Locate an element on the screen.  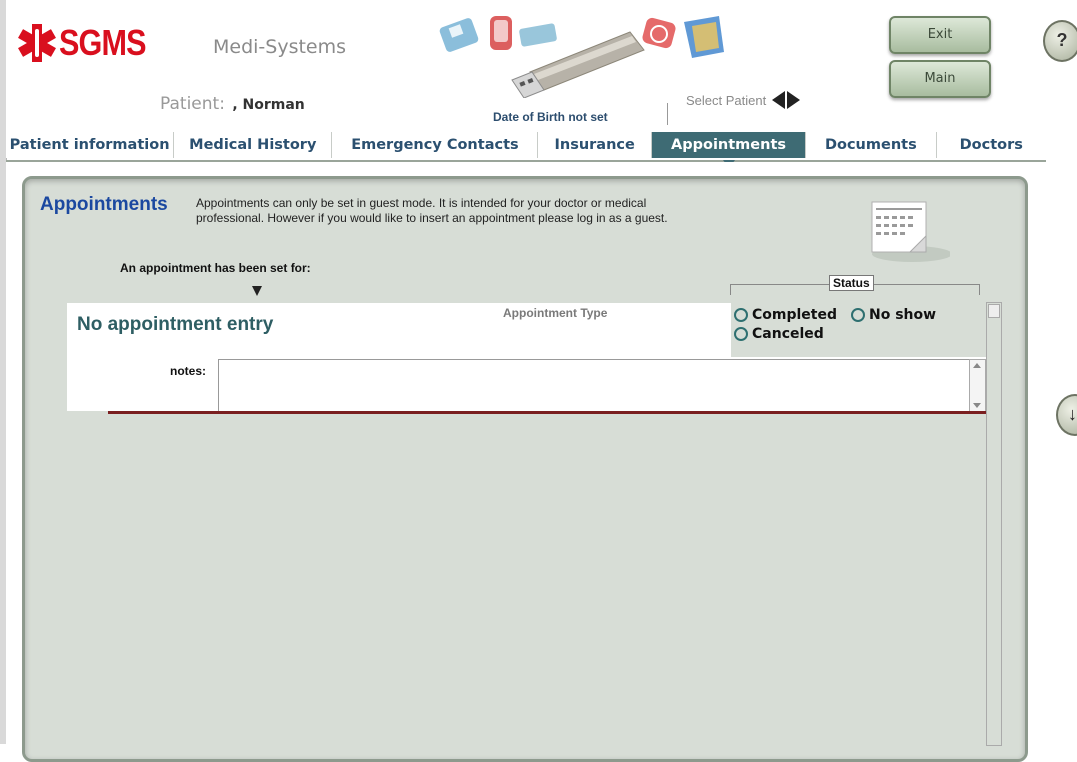
tab-appointments: Appointments is located at coordinates (729, 150).